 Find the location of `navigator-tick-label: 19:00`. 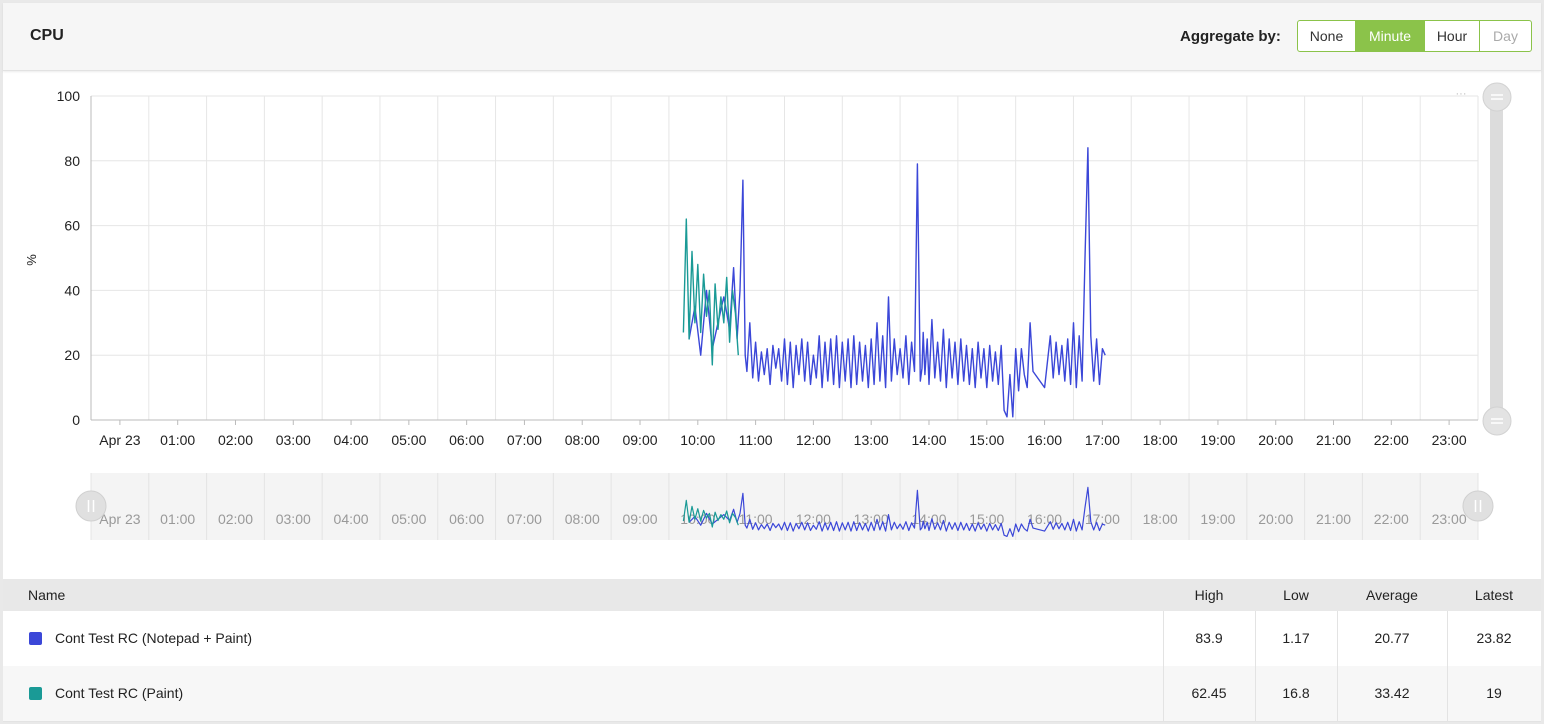

navigator-tick-label: 19:00 is located at coordinates (1217, 519).